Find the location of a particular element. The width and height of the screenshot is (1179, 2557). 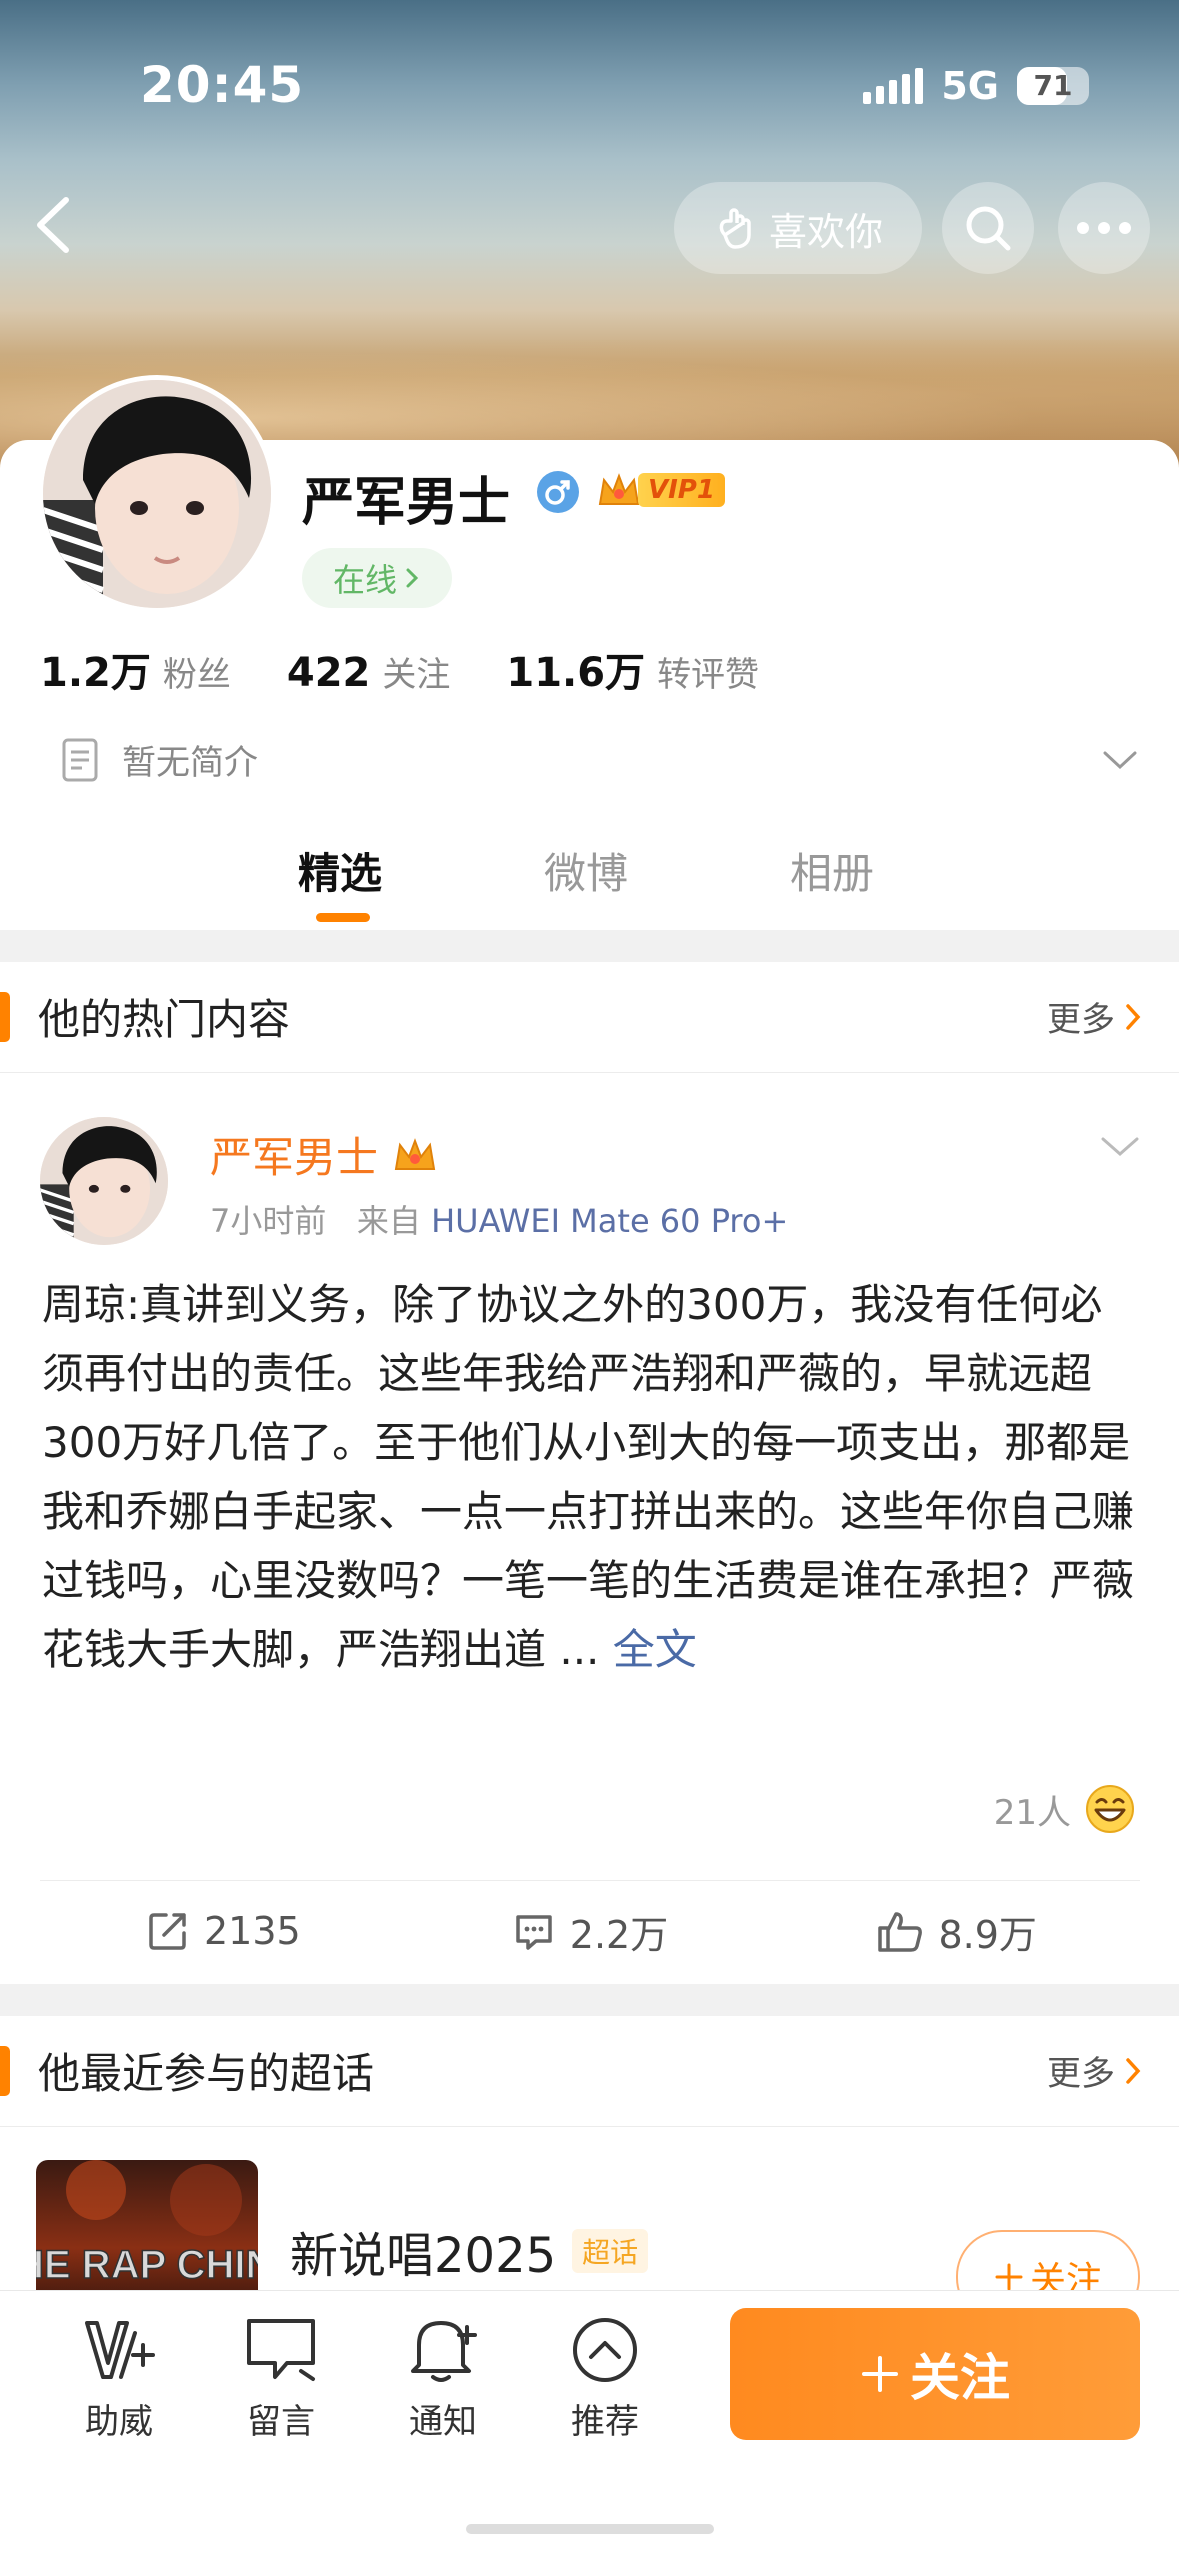

comment-button: 2.2万 is located at coordinates (590, 1931).